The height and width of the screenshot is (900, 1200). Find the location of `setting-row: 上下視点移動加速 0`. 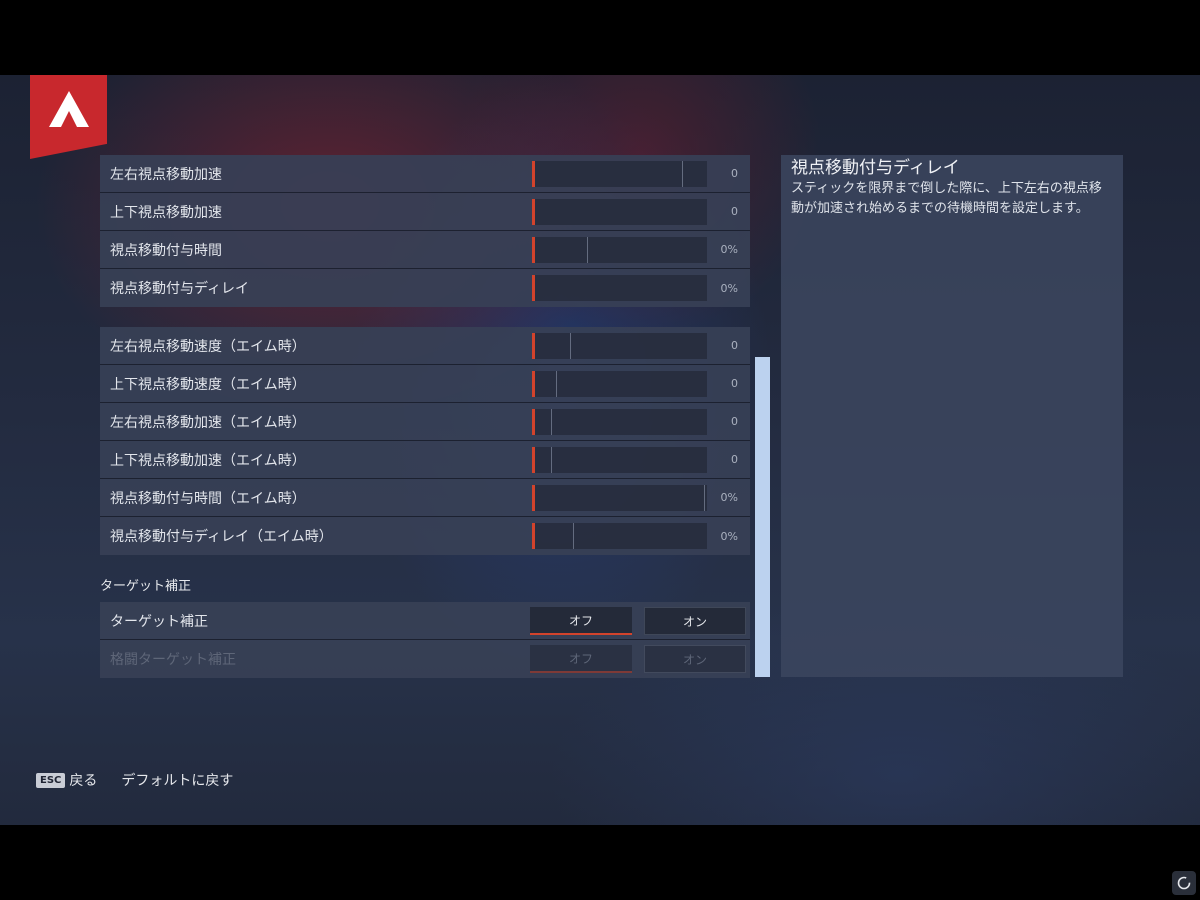

setting-row: 上下視点移動加速 0 is located at coordinates (425, 212).